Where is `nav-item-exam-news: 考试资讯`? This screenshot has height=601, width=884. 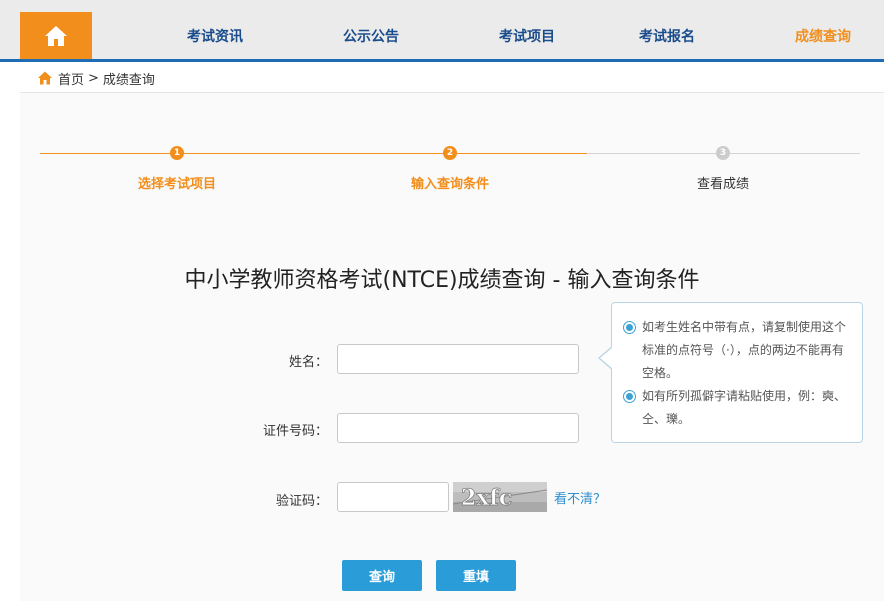
nav-item-exam-news: 考试资讯 is located at coordinates (215, 36).